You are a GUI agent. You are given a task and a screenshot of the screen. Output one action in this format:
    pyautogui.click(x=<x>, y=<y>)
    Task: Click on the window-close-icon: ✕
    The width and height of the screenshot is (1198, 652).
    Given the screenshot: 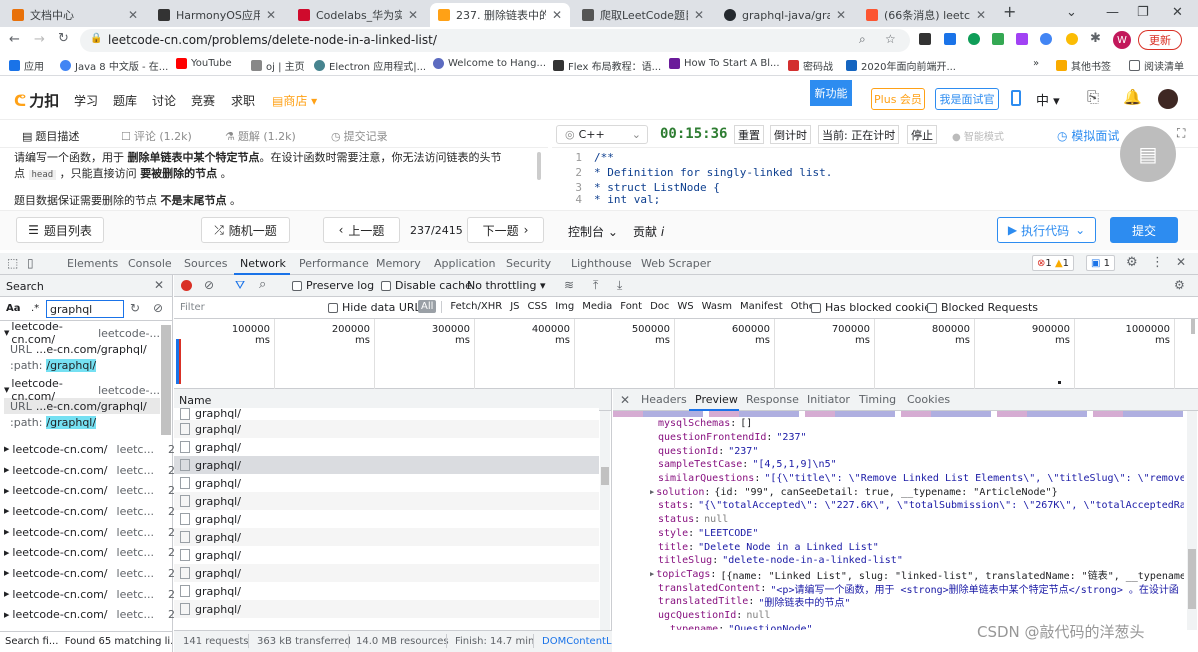 What is the action you would take?
    pyautogui.click(x=1177, y=12)
    